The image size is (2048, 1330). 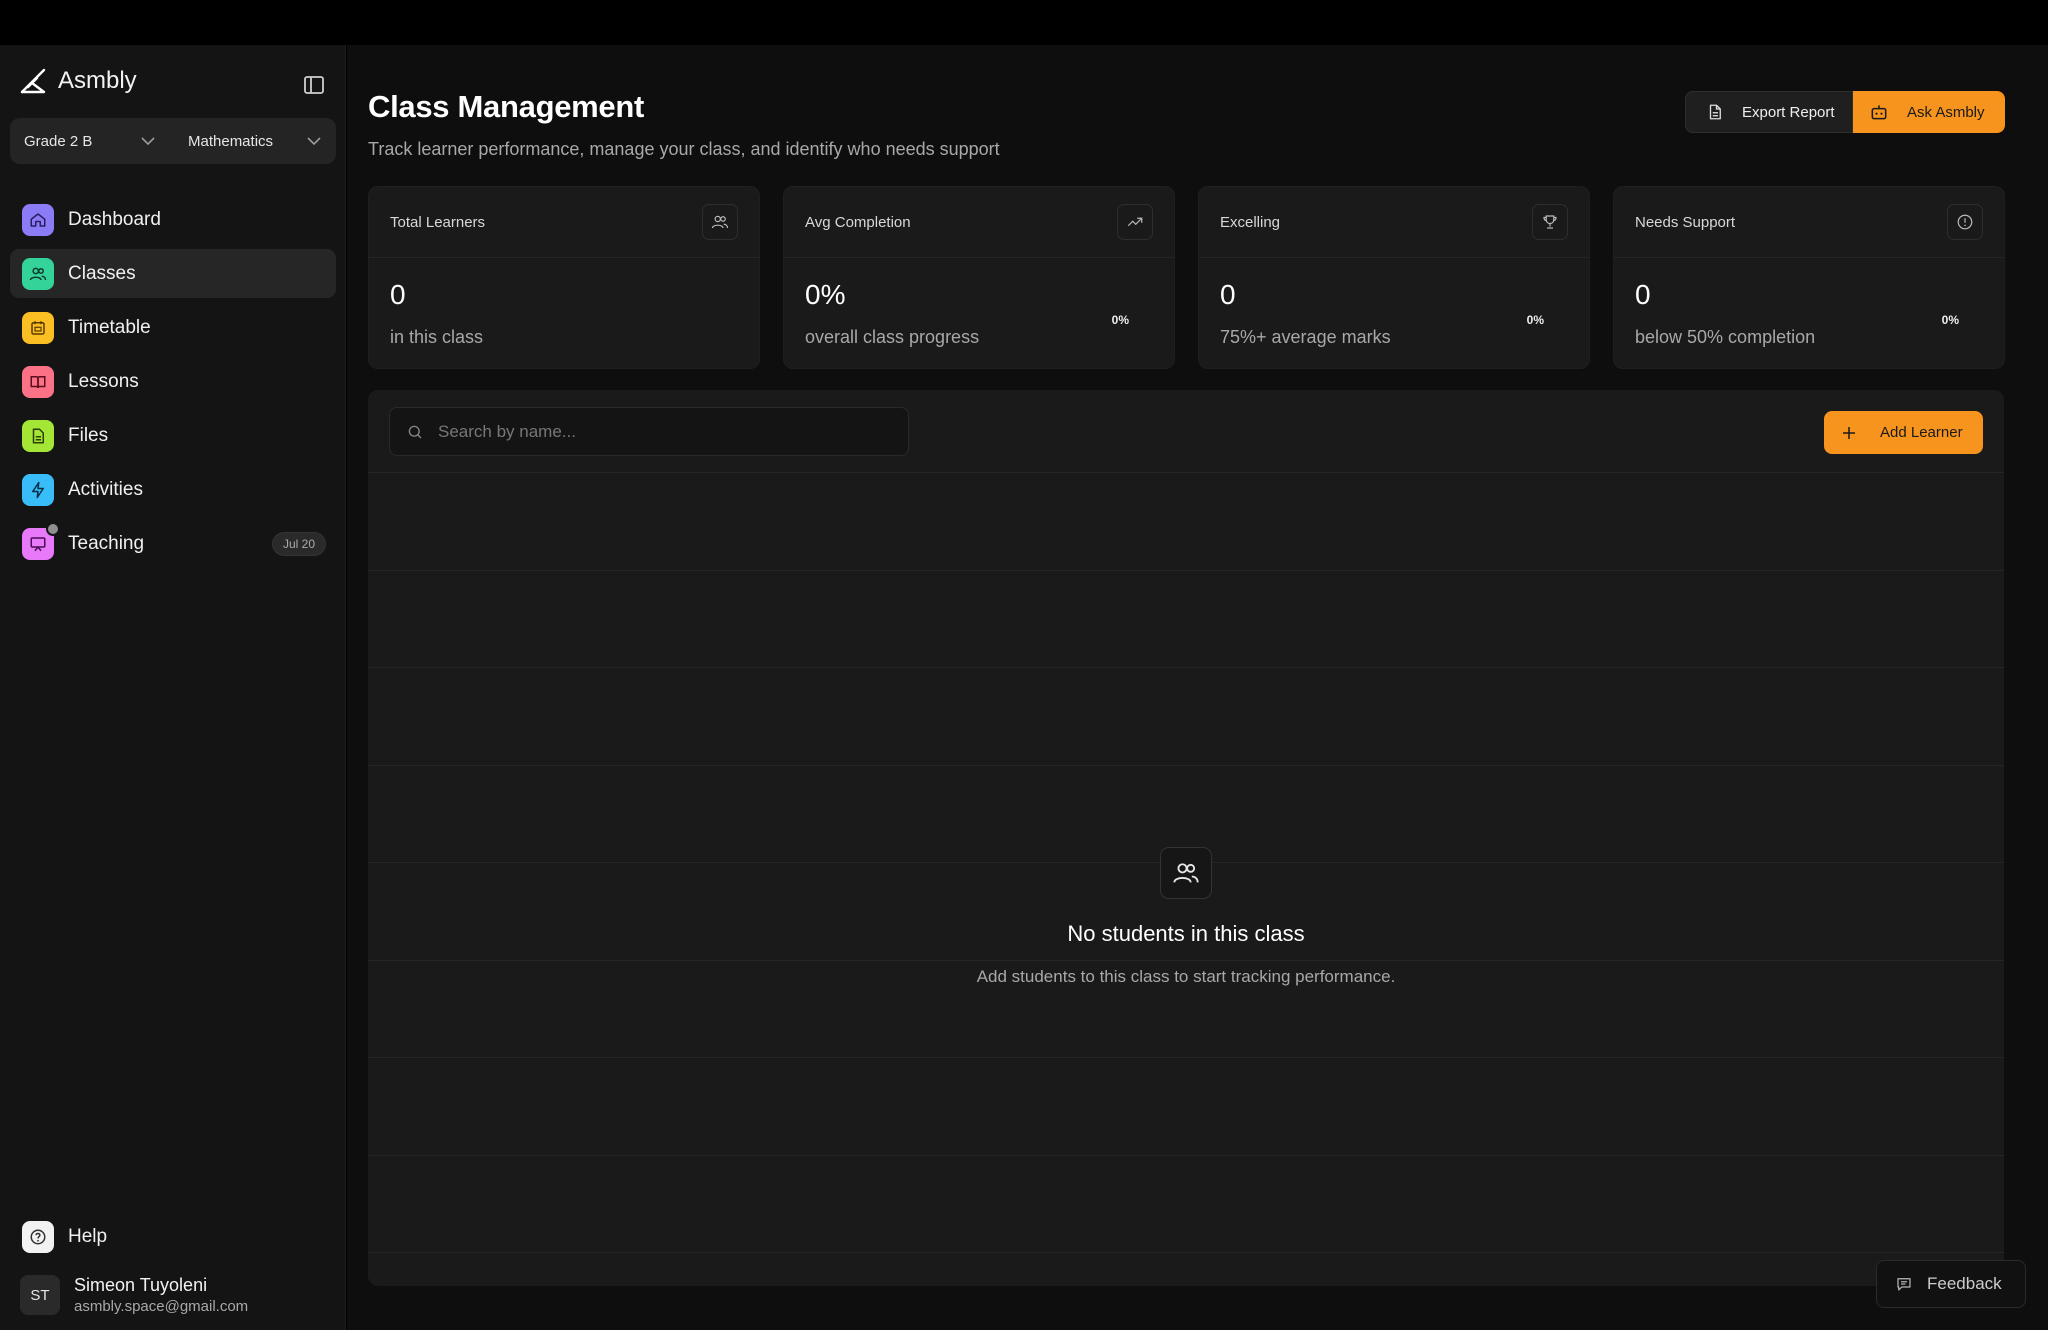 I want to click on feedback-label: Feedback, so click(x=1964, y=1283).